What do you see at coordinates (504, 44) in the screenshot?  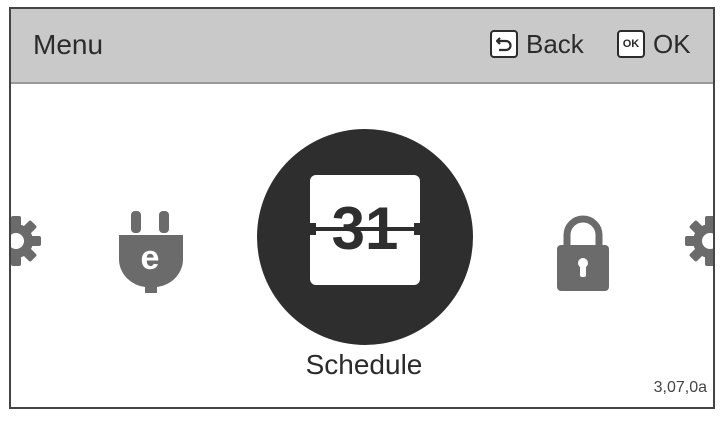 I see `back-arrow-icon` at bounding box center [504, 44].